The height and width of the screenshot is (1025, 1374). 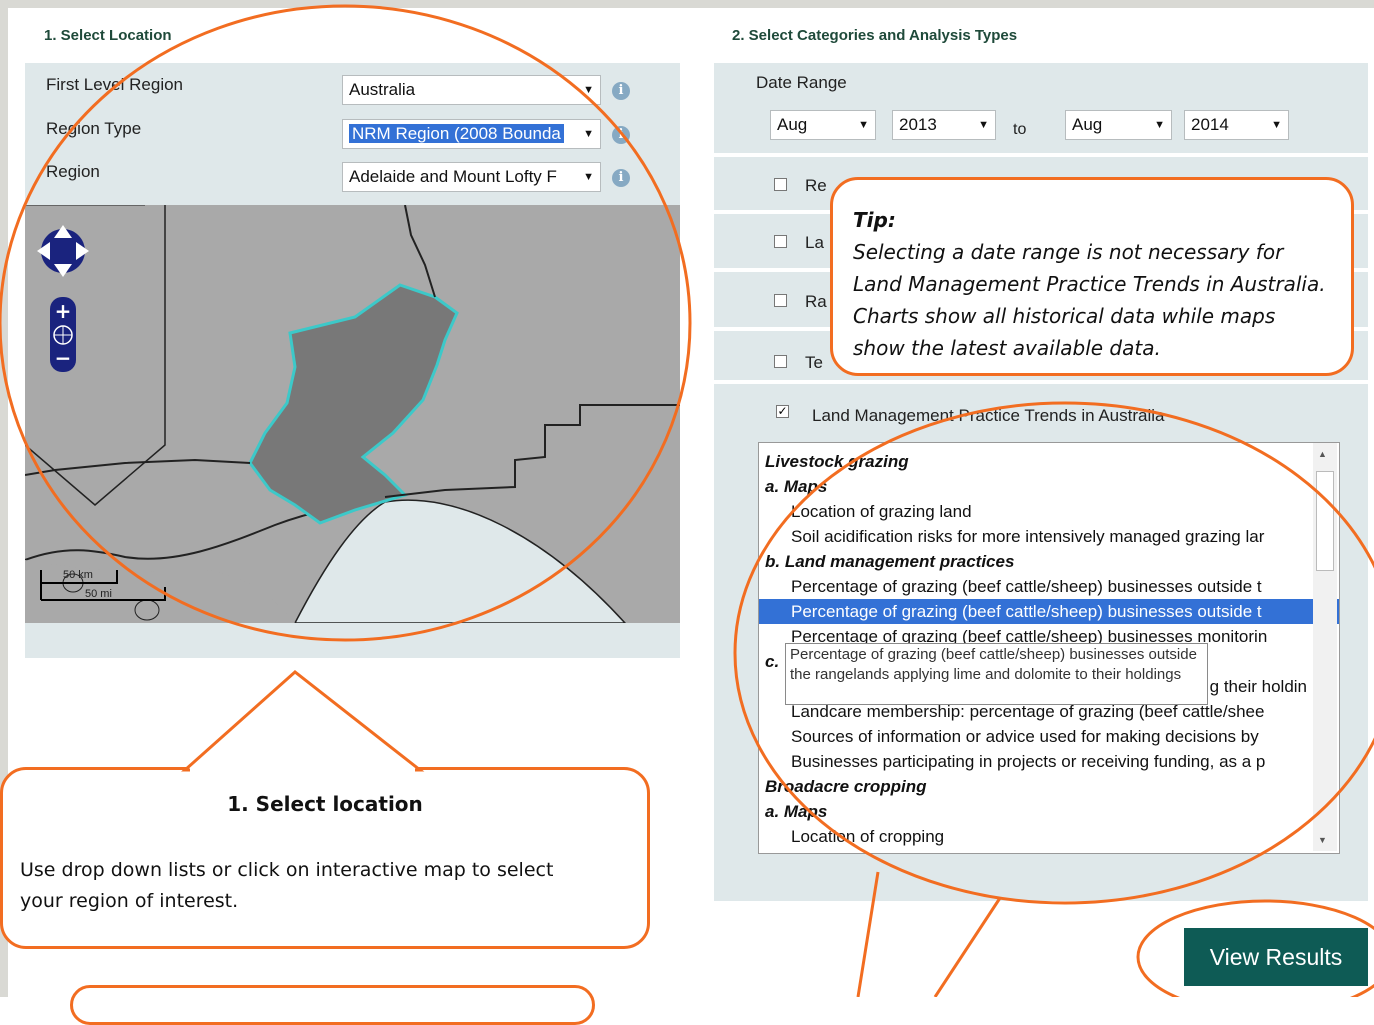 I want to click on from-month-value: Aug, so click(x=792, y=124).